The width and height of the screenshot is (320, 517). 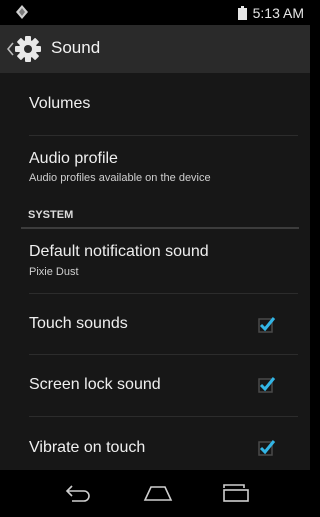 I want to click on audio-profile-title: Audio profile, so click(x=73, y=158).